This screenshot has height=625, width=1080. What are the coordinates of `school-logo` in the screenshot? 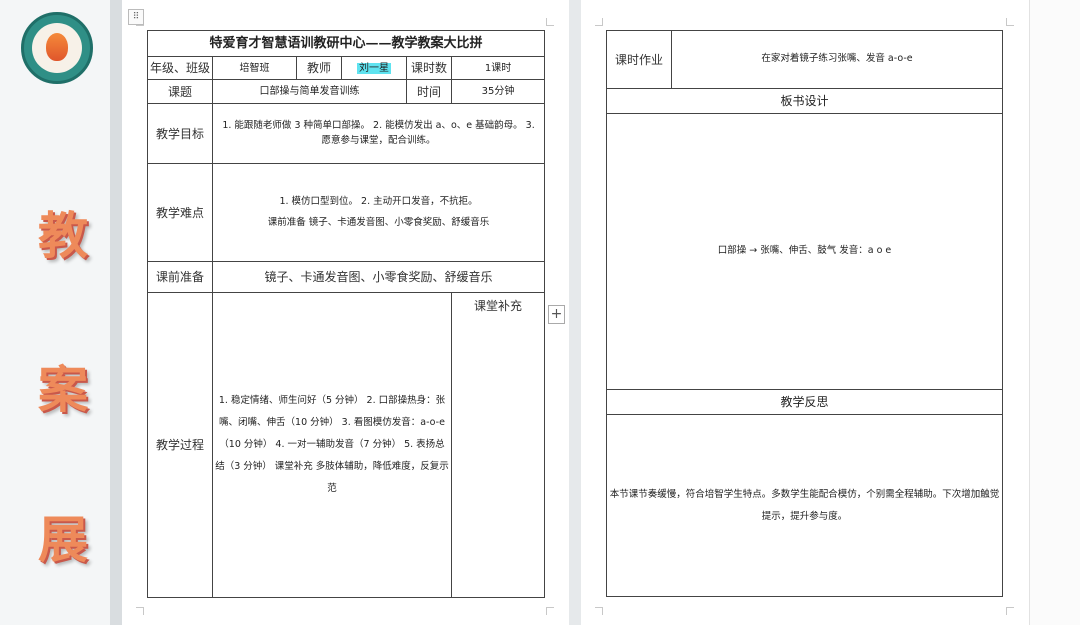 It's located at (57, 48).